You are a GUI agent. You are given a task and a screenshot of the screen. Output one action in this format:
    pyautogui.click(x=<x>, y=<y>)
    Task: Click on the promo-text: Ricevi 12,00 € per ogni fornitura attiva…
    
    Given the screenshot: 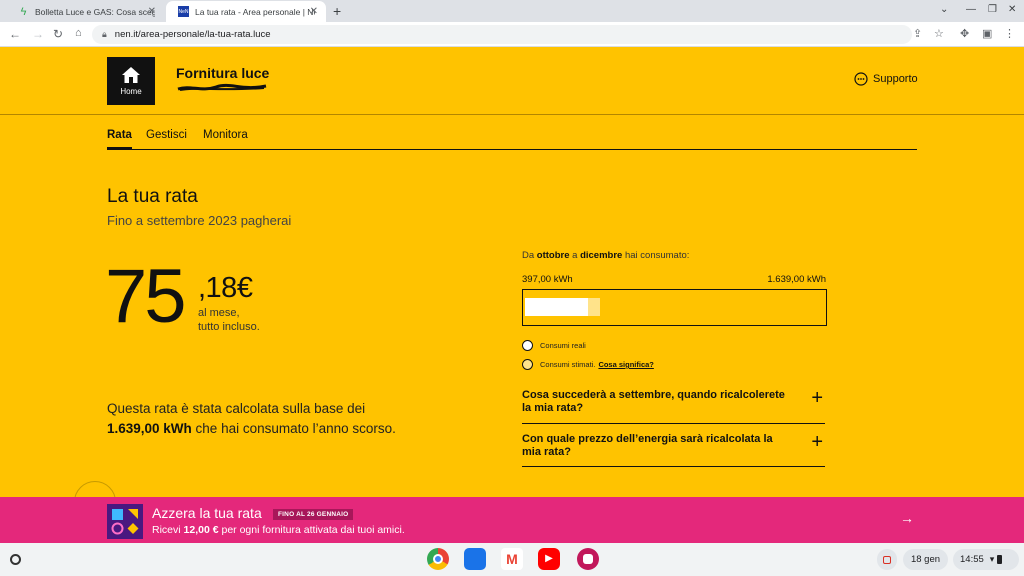 What is the action you would take?
    pyautogui.click(x=278, y=530)
    